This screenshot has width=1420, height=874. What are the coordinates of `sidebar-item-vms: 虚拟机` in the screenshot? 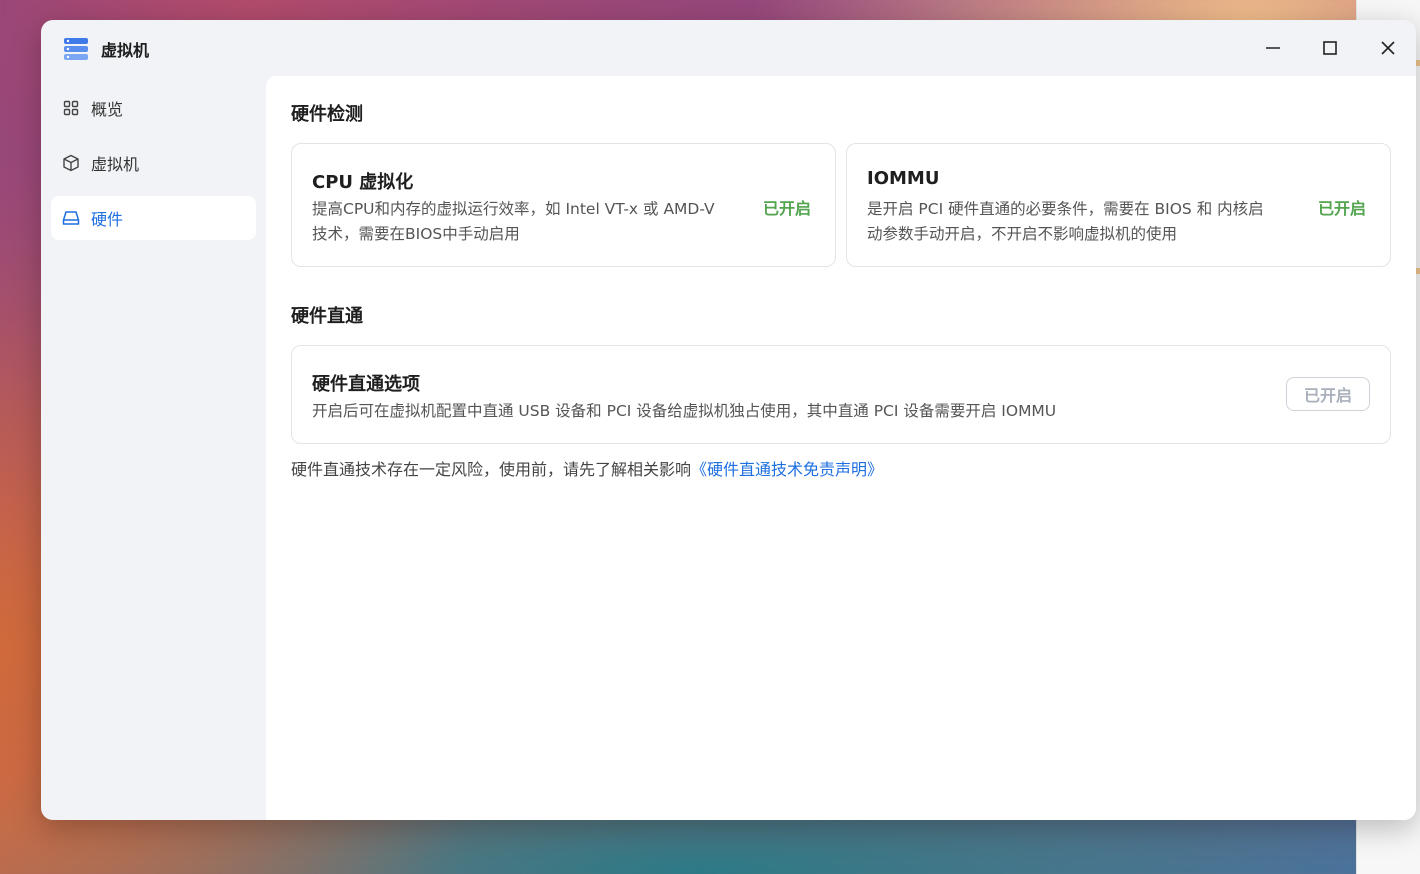 It's located at (153, 163).